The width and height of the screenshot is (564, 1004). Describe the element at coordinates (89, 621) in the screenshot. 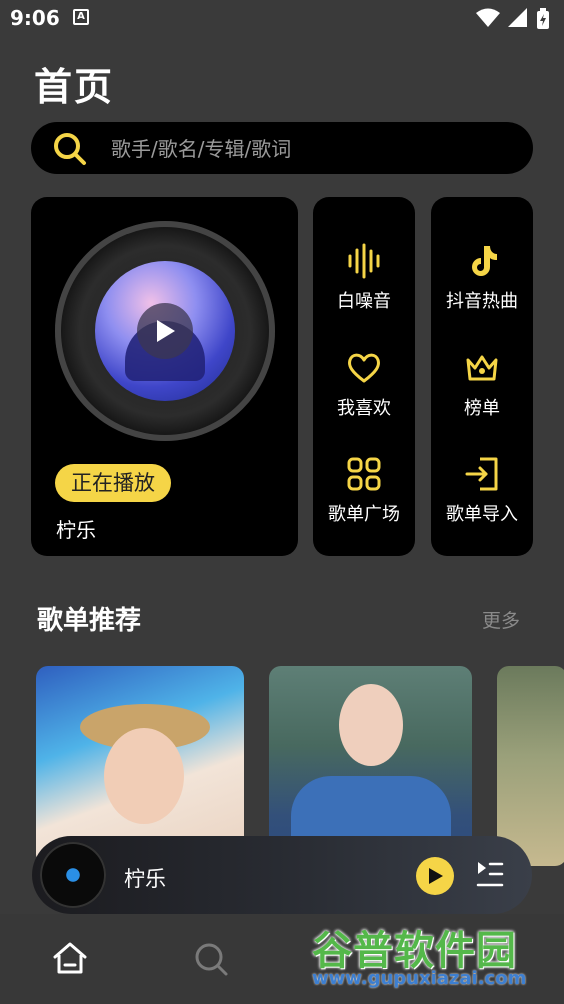

I see `section-title: 歌单推荐` at that location.